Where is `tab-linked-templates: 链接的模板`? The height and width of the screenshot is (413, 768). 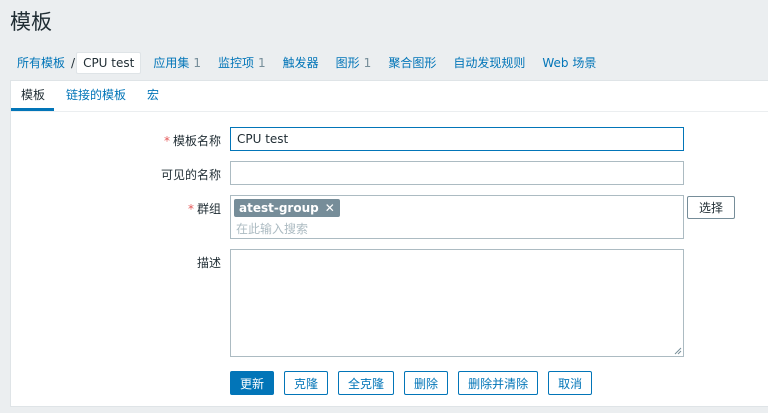
tab-linked-templates: 链接的模板 is located at coordinates (95, 98).